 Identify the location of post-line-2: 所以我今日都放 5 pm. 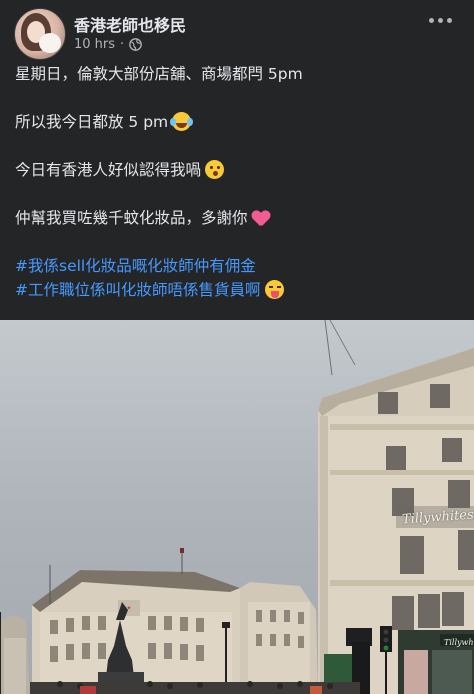
(240, 122).